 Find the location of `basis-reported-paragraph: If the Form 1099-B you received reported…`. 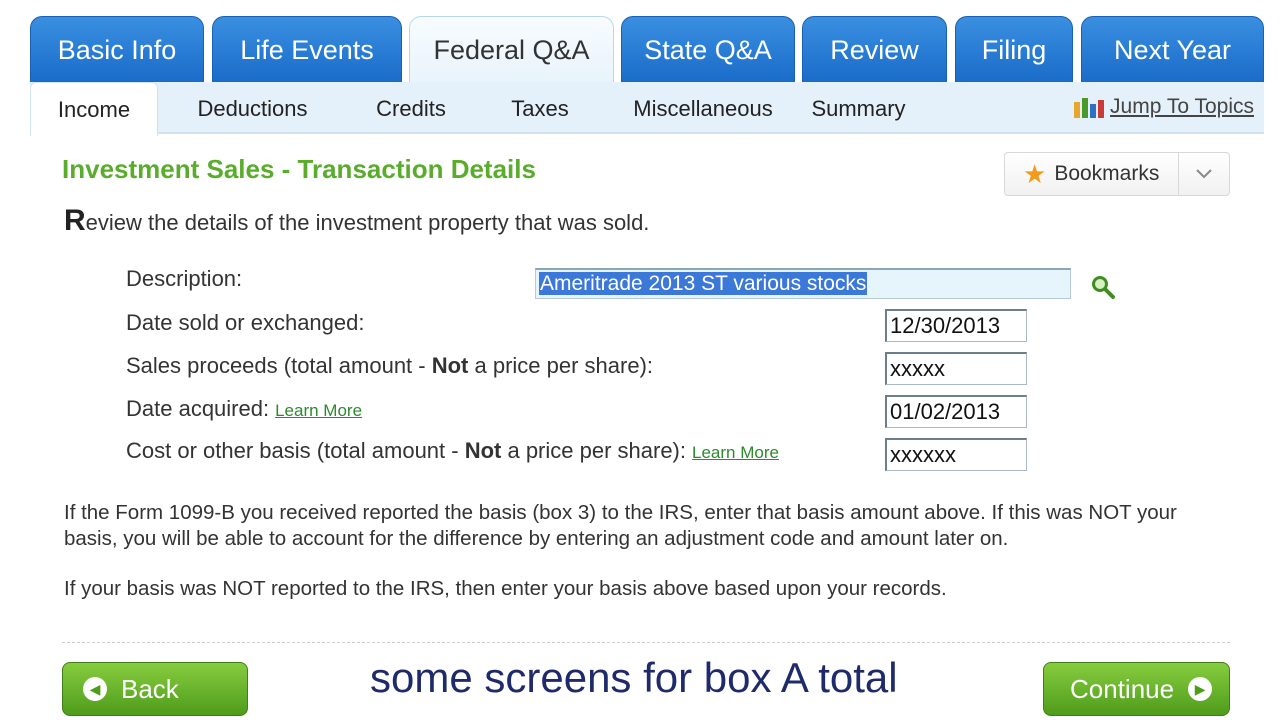

basis-reported-paragraph: If the Form 1099-B you received reported… is located at coordinates (620, 525).